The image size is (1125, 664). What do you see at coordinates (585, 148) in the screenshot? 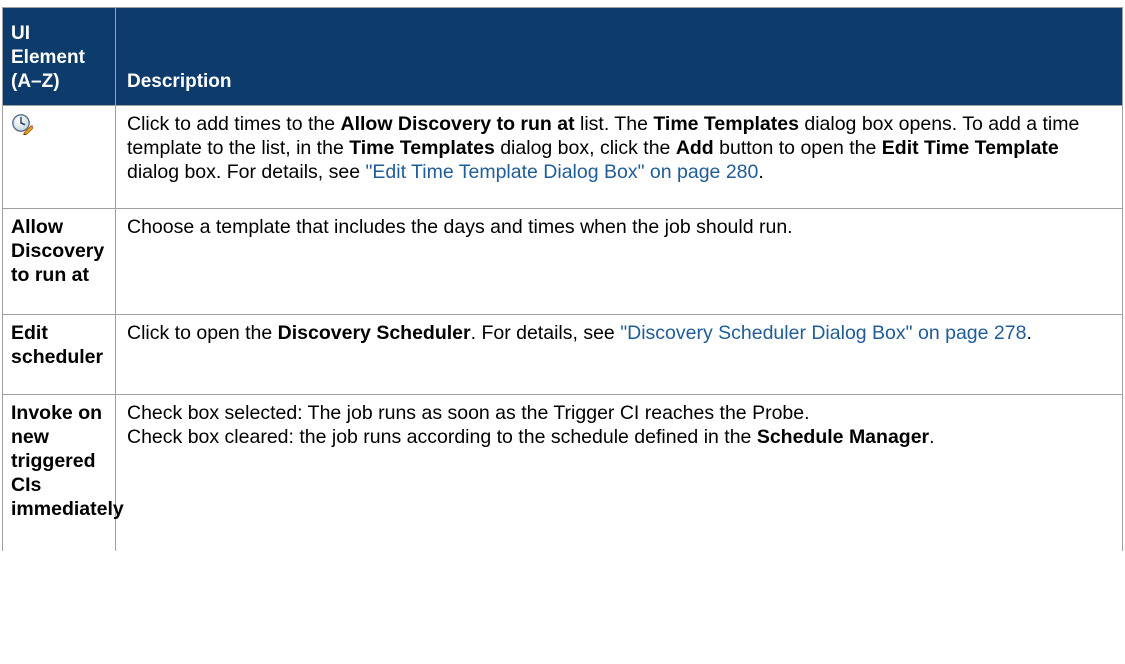
I see `desc-text: dialog box, click the` at bounding box center [585, 148].